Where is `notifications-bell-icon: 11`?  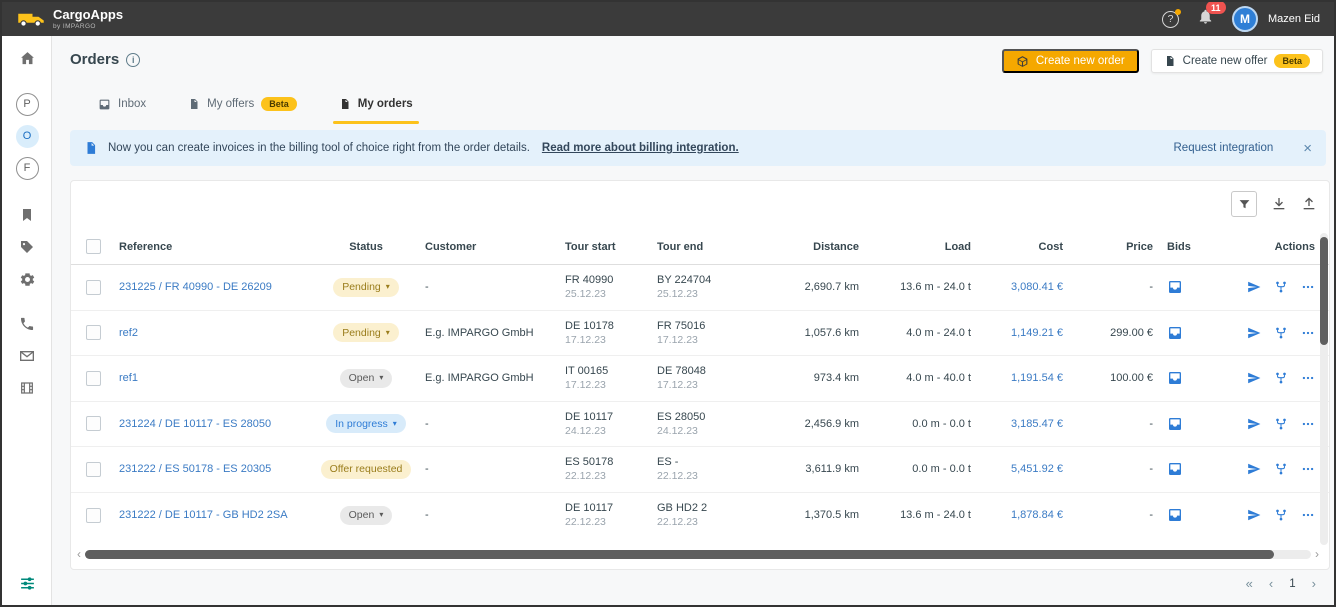
notifications-bell-icon: 11 is located at coordinates (1211, 16).